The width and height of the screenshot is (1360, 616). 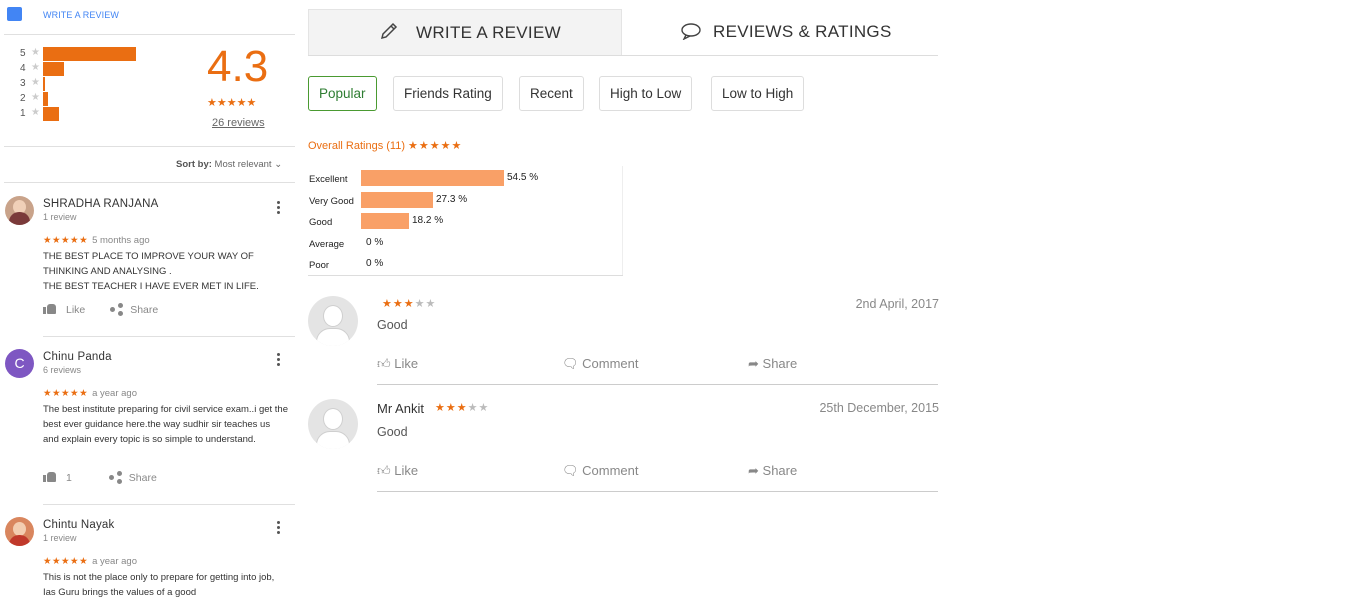 I want to click on filter-high-to-low: High to Low, so click(x=646, y=93).